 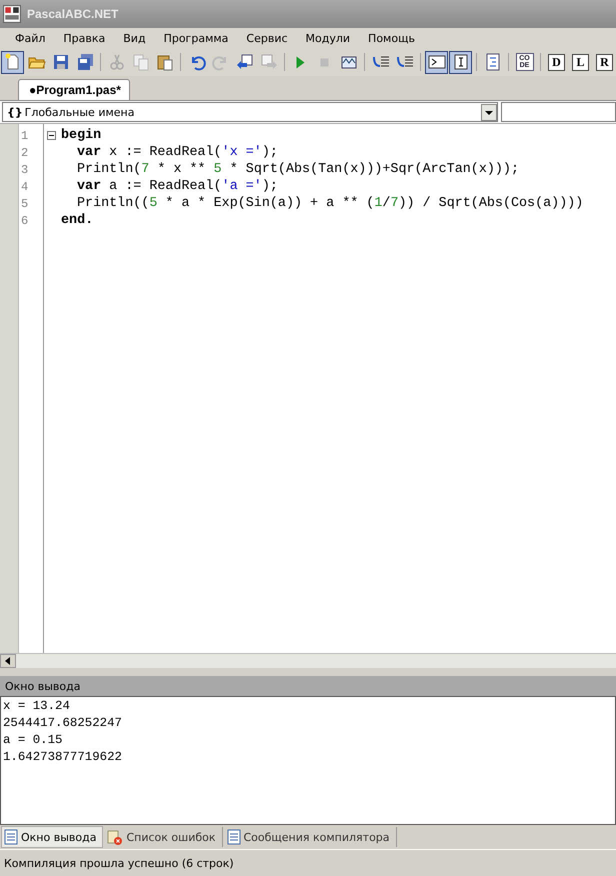 What do you see at coordinates (310, 837) in the screenshot?
I see `panel-tab: Сообщения компилятора` at bounding box center [310, 837].